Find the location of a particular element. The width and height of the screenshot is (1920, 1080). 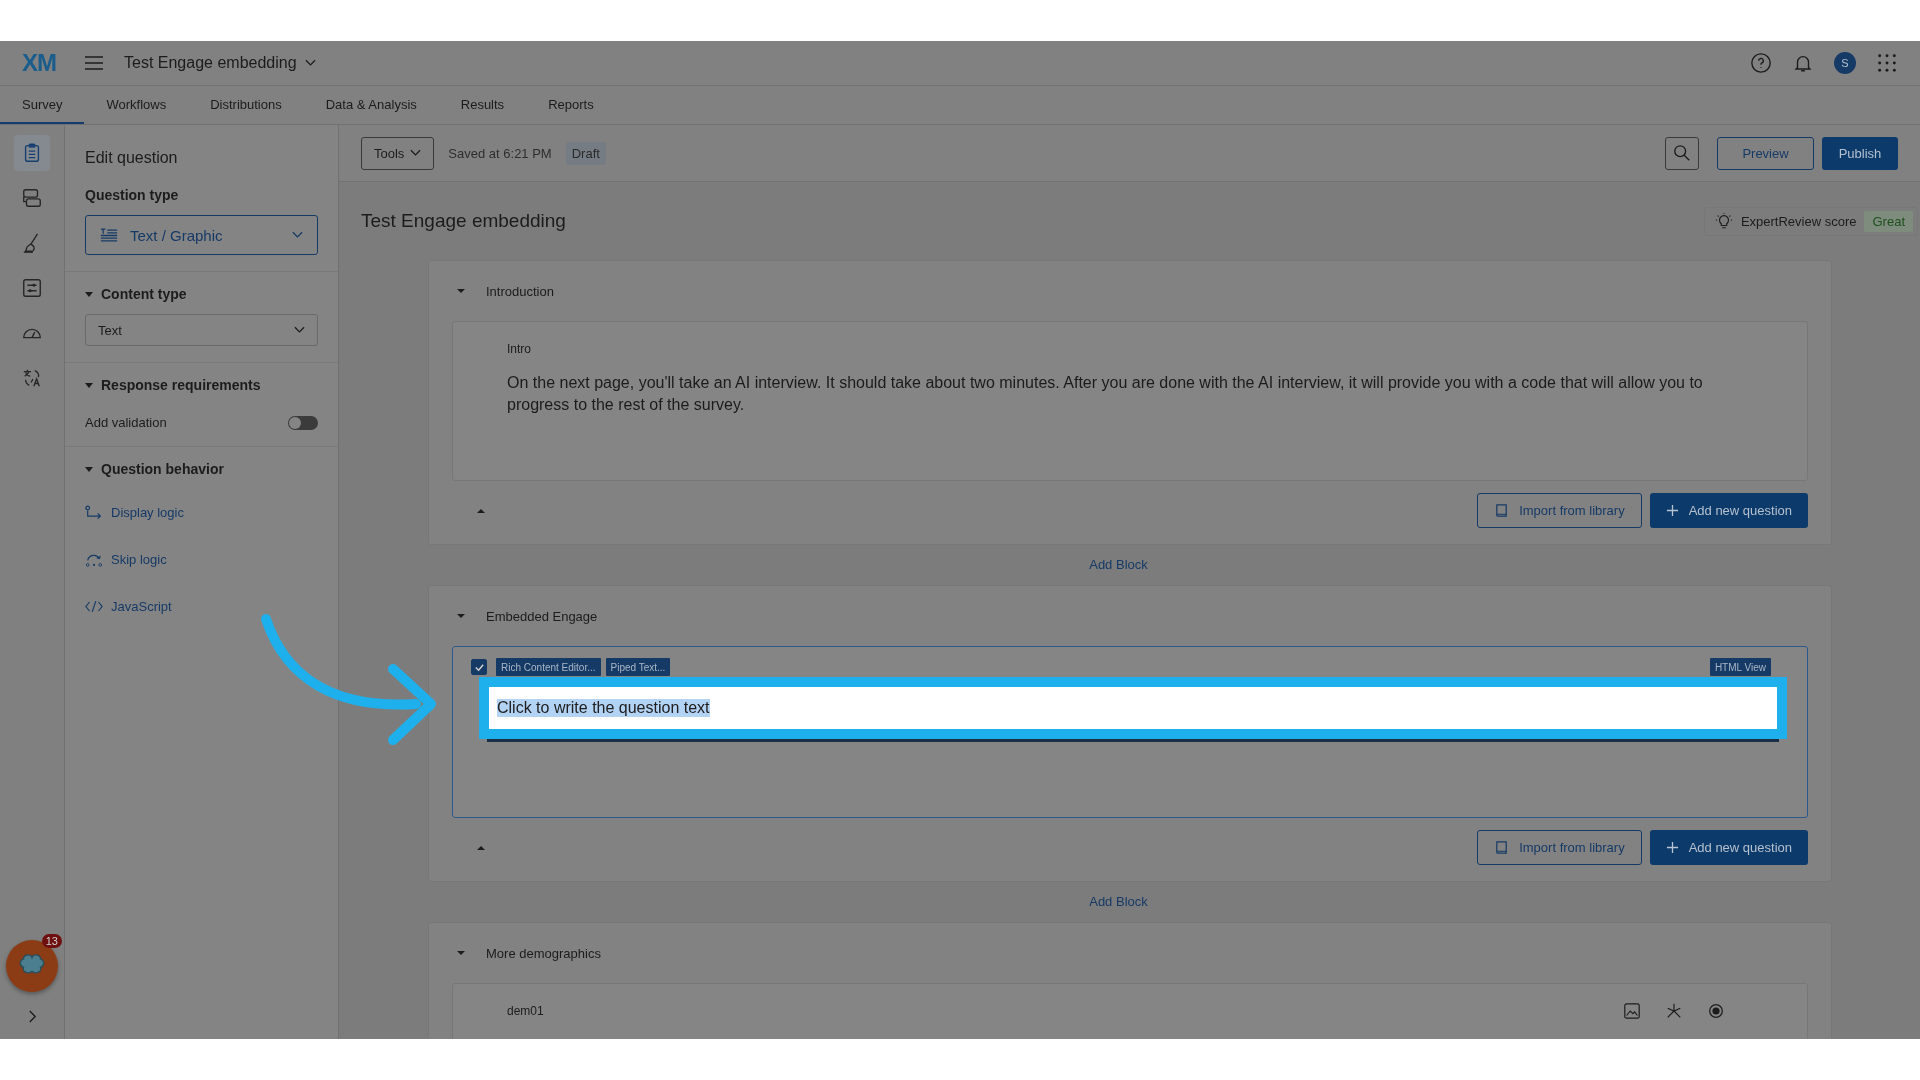

logic-link: Display logic is located at coordinates (147, 512).